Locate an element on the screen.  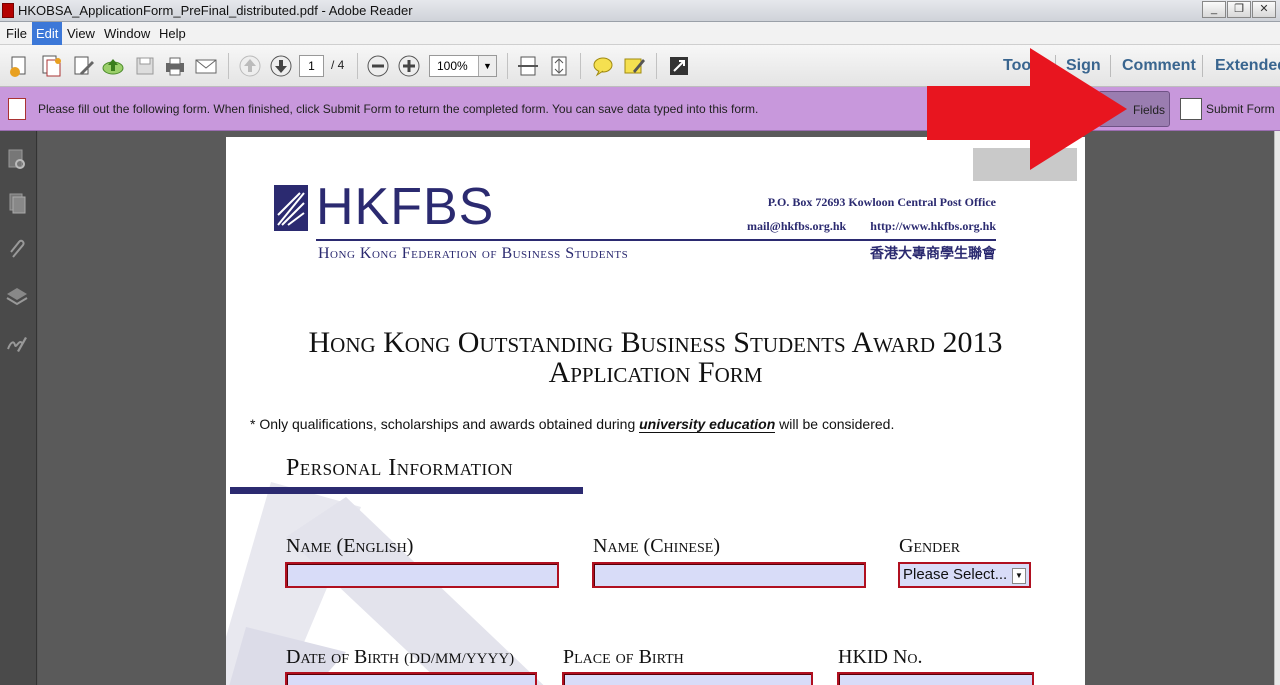
combine-files-icon is located at coordinates (51, 66).